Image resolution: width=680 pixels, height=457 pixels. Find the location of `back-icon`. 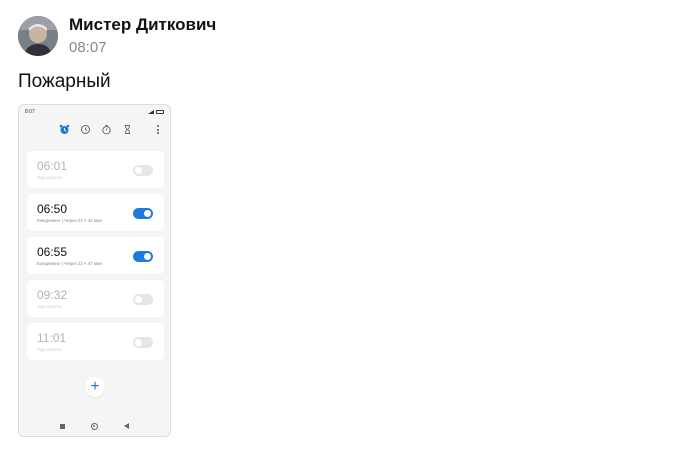

back-icon is located at coordinates (126, 426).